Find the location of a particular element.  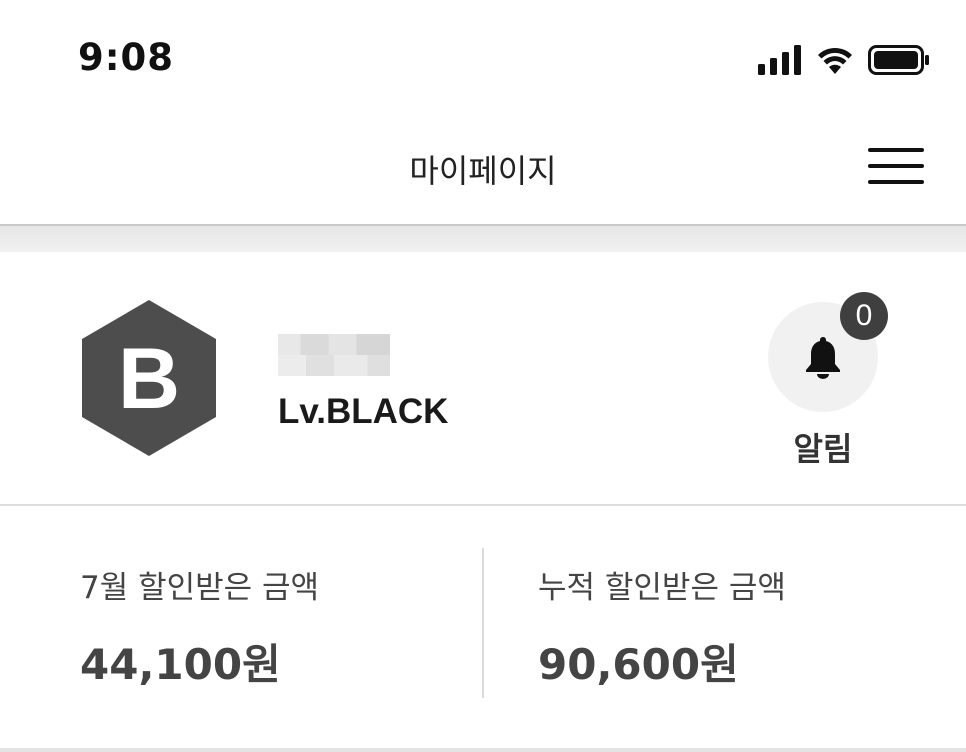

bell-icon is located at coordinates (823, 357).